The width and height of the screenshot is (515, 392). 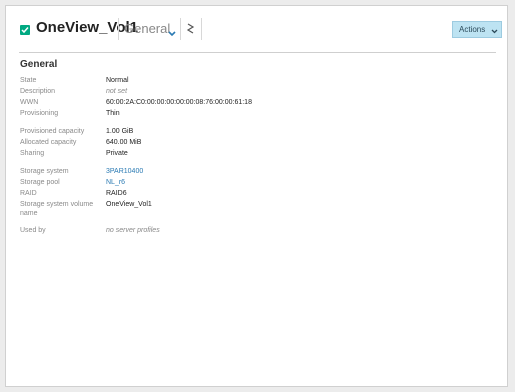 I want to click on label-provisioned-capacity: Provisioned capacity, so click(x=52, y=131).